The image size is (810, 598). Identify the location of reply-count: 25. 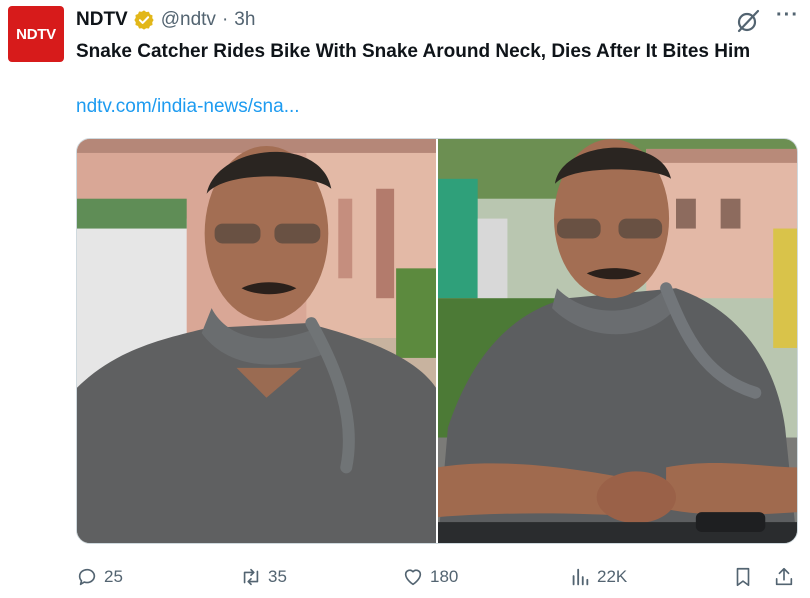
(113, 576).